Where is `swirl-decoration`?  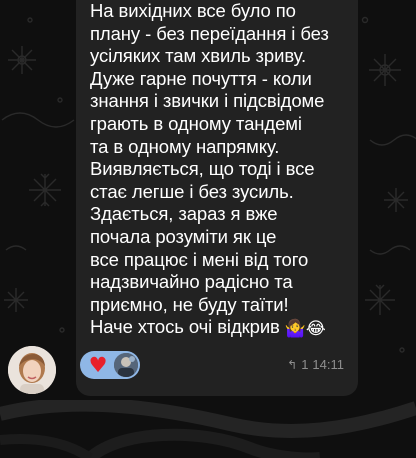 swirl-decoration is located at coordinates (208, 429).